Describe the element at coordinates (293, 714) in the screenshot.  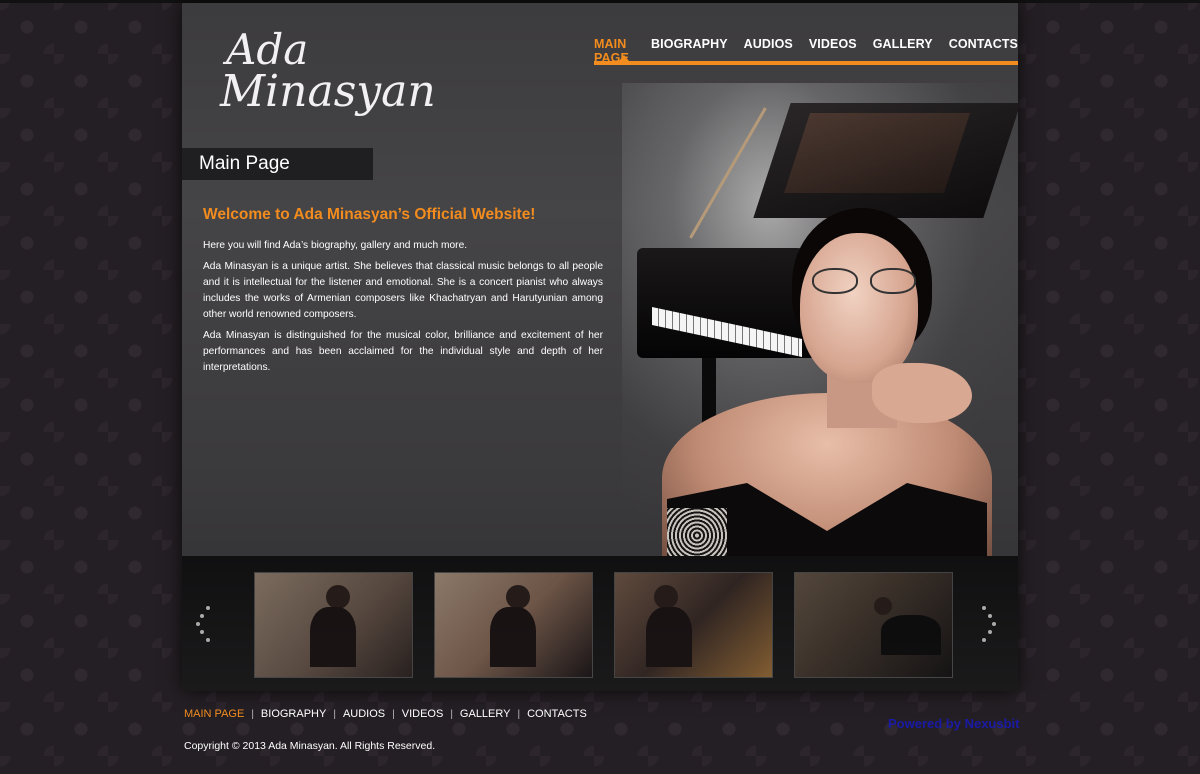
I see `footer-link-biography: BIOGRAPHY` at that location.